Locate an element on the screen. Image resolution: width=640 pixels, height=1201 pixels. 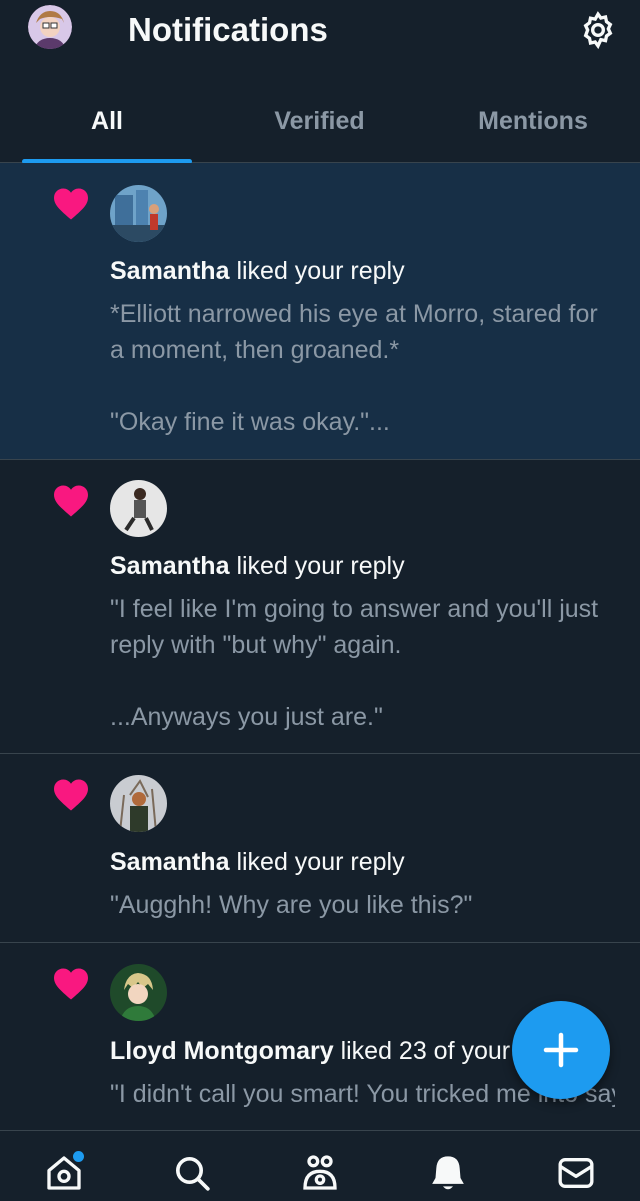
notification-text: "Augghh! Why are you like this?" is located at coordinates (291, 905).